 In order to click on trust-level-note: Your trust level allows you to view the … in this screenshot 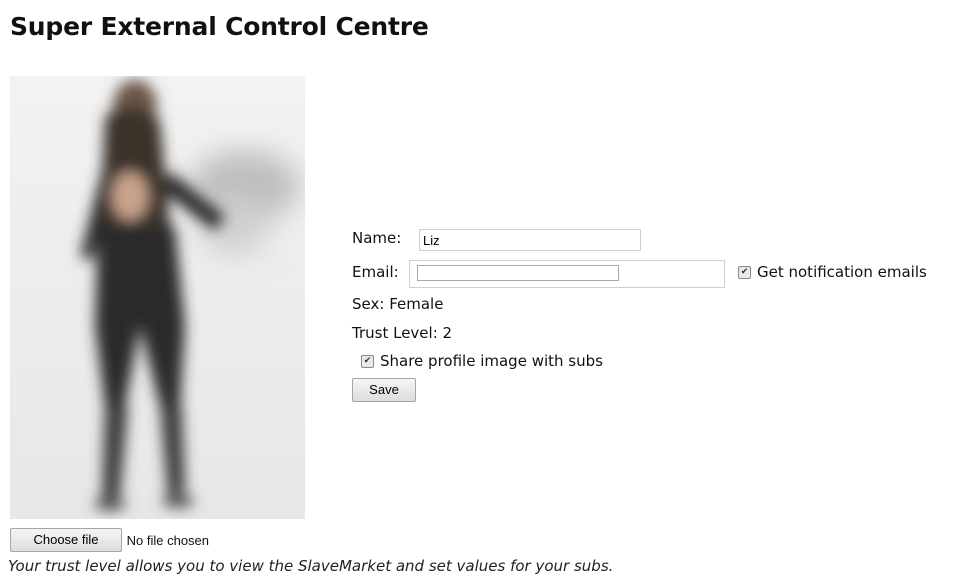, I will do `click(311, 566)`.